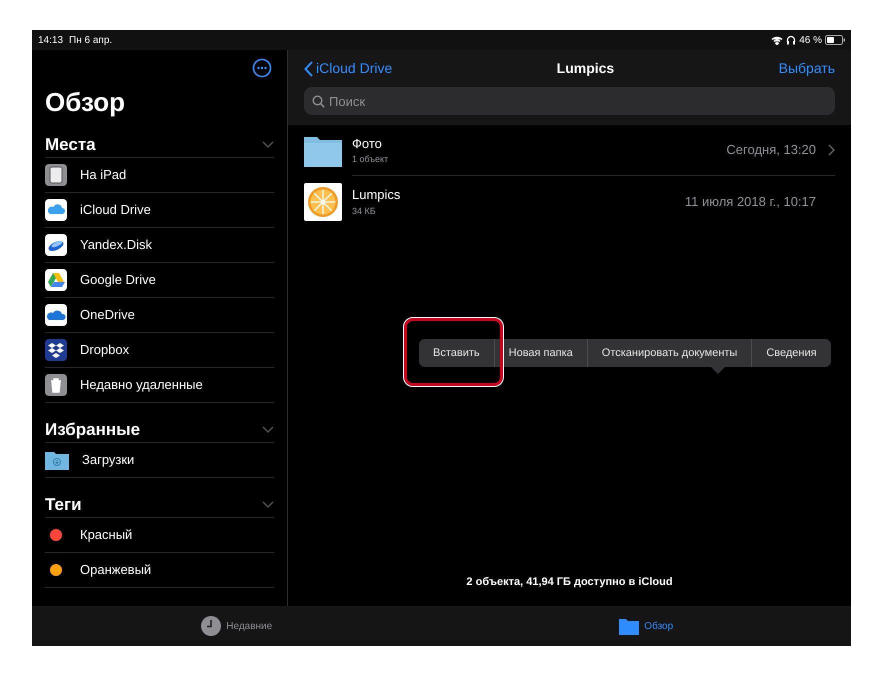  Describe the element at coordinates (262, 68) in the screenshot. I see `more-icon` at that location.